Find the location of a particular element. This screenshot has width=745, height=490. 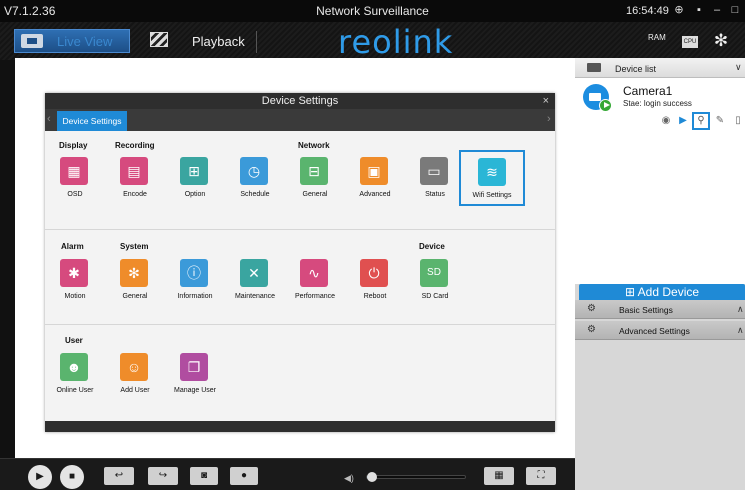

tile-maintenance: ✕ Maintenance is located at coordinates (255, 282).